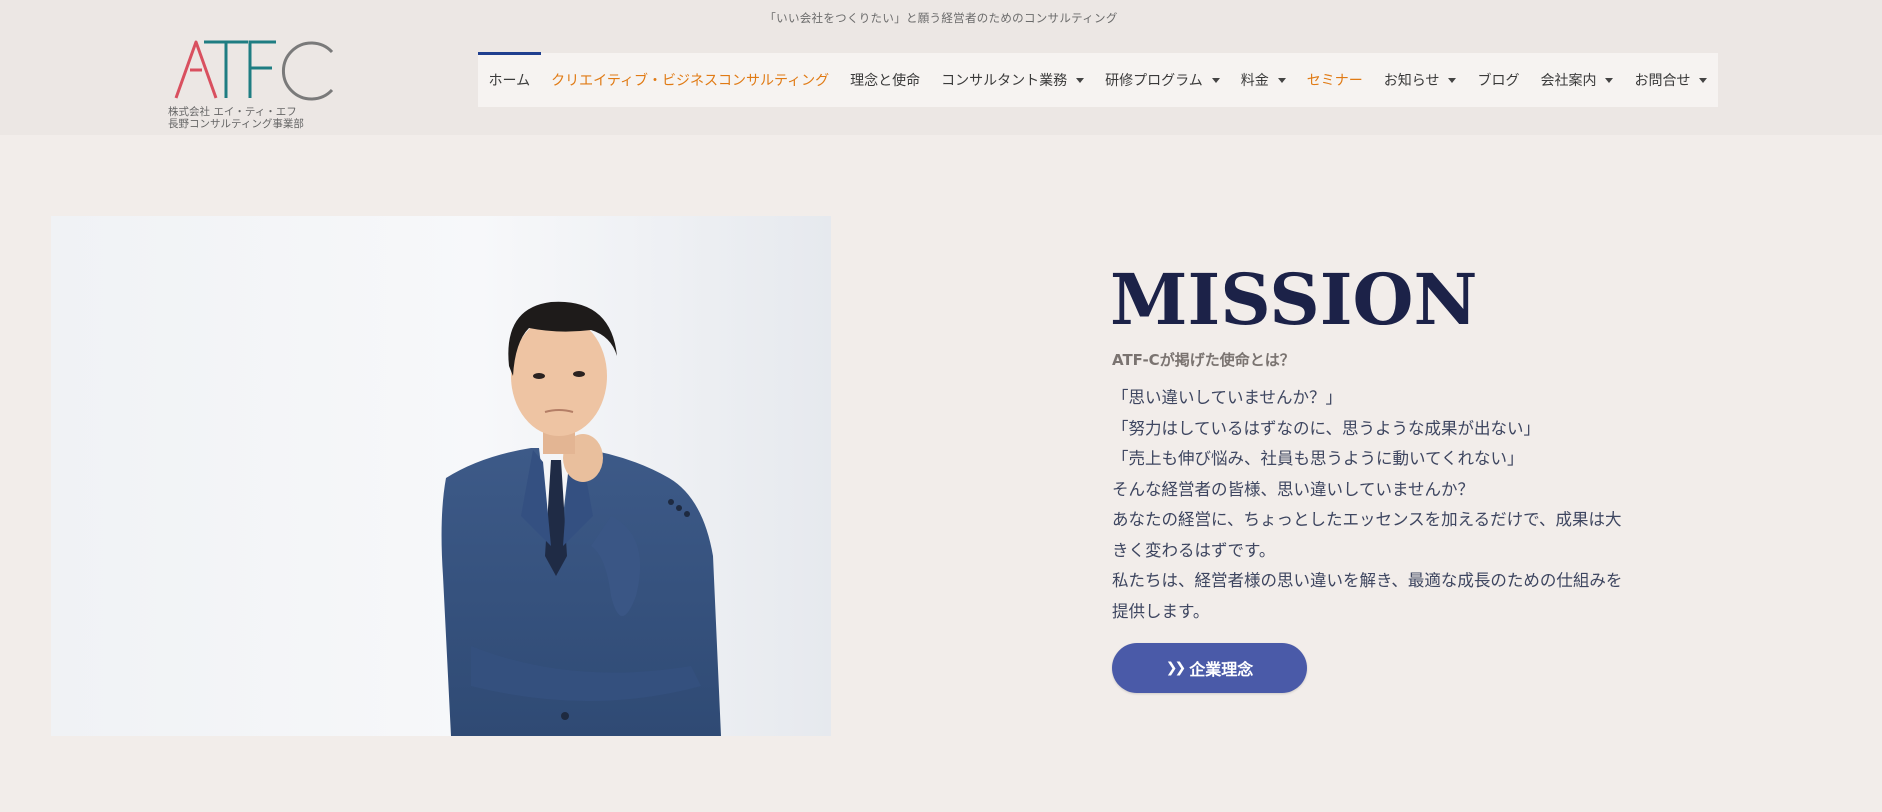  I want to click on mission-line: 提供します。, so click(1161, 611).